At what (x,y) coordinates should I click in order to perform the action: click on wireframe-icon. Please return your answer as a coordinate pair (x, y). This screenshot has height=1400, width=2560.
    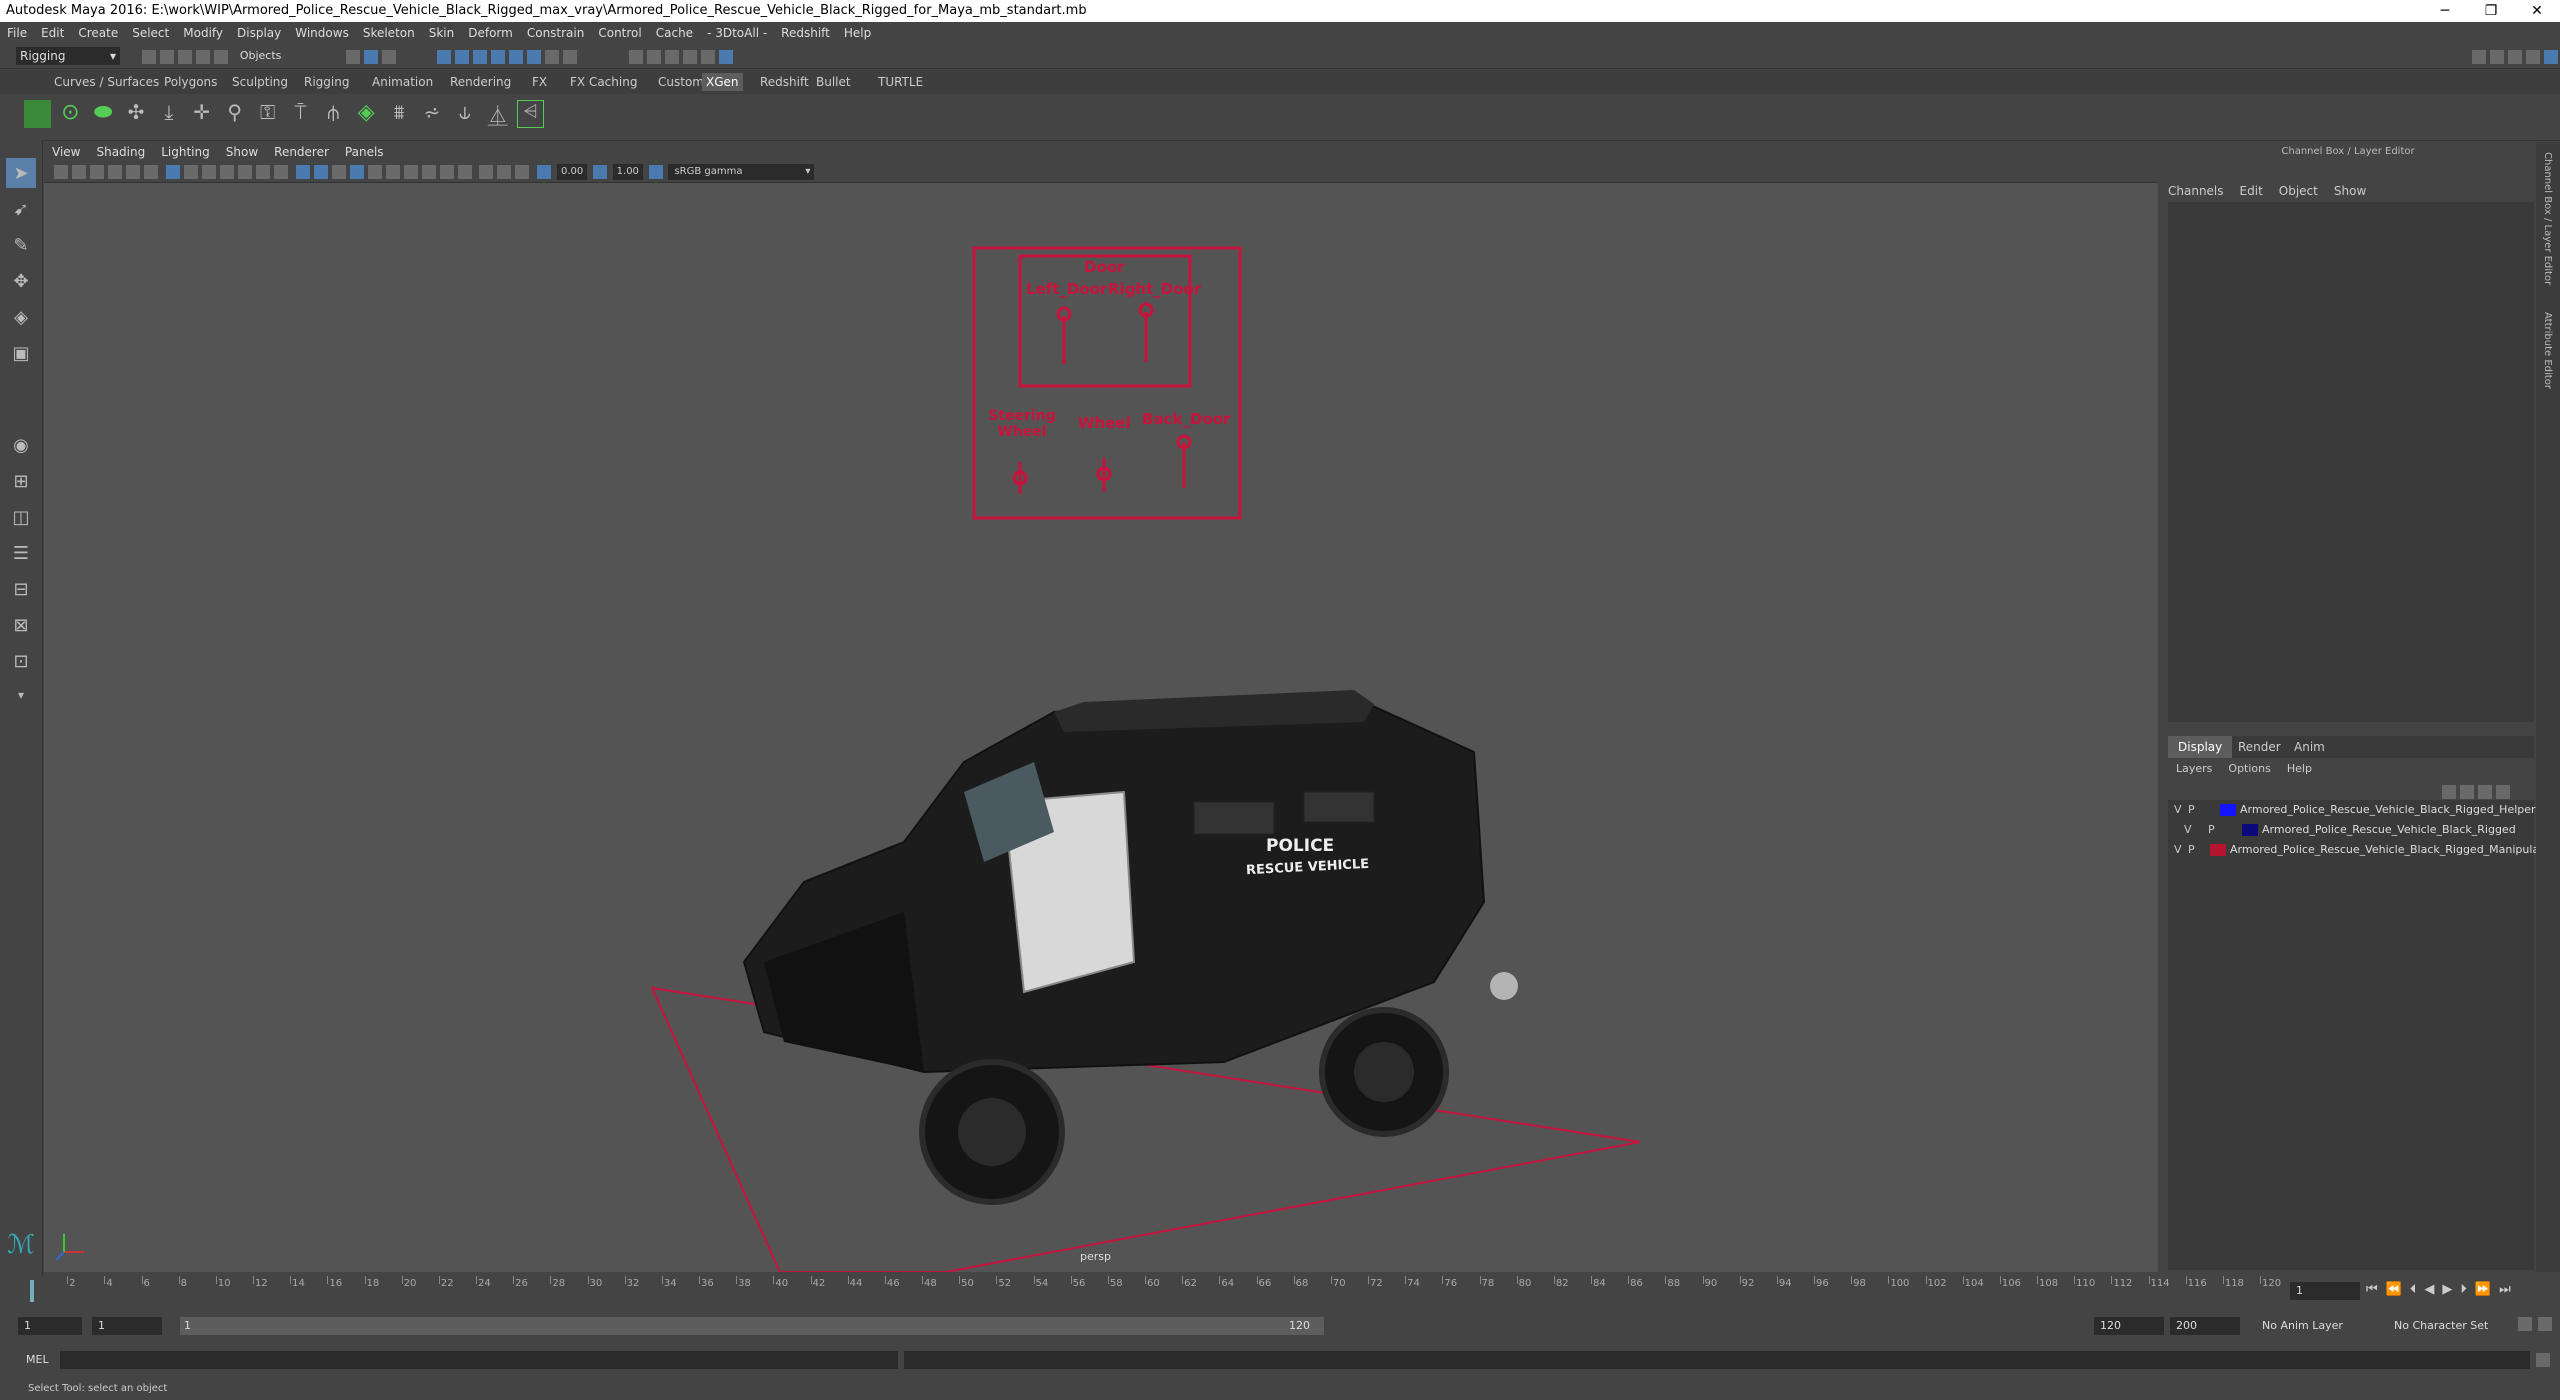
    Looking at the image, I should click on (302, 172).